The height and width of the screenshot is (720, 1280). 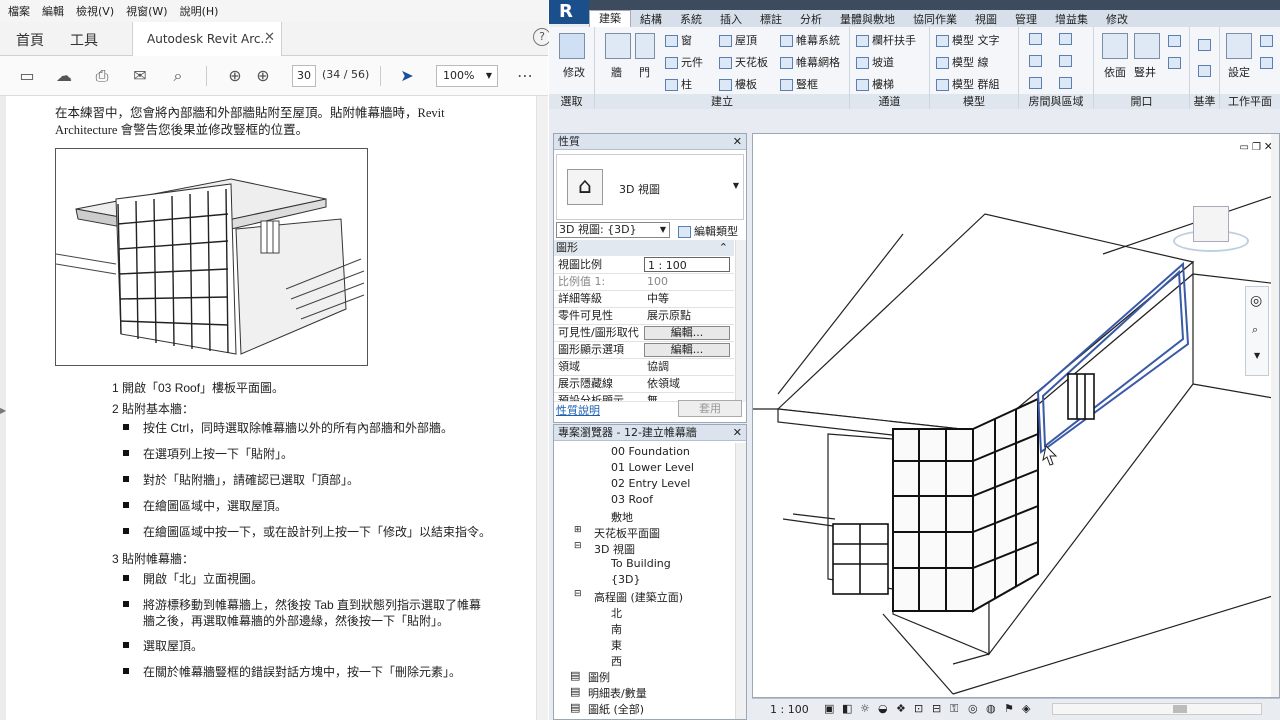 What do you see at coordinates (146, 11) in the screenshot?
I see `menu-window: 視窗(W)` at bounding box center [146, 11].